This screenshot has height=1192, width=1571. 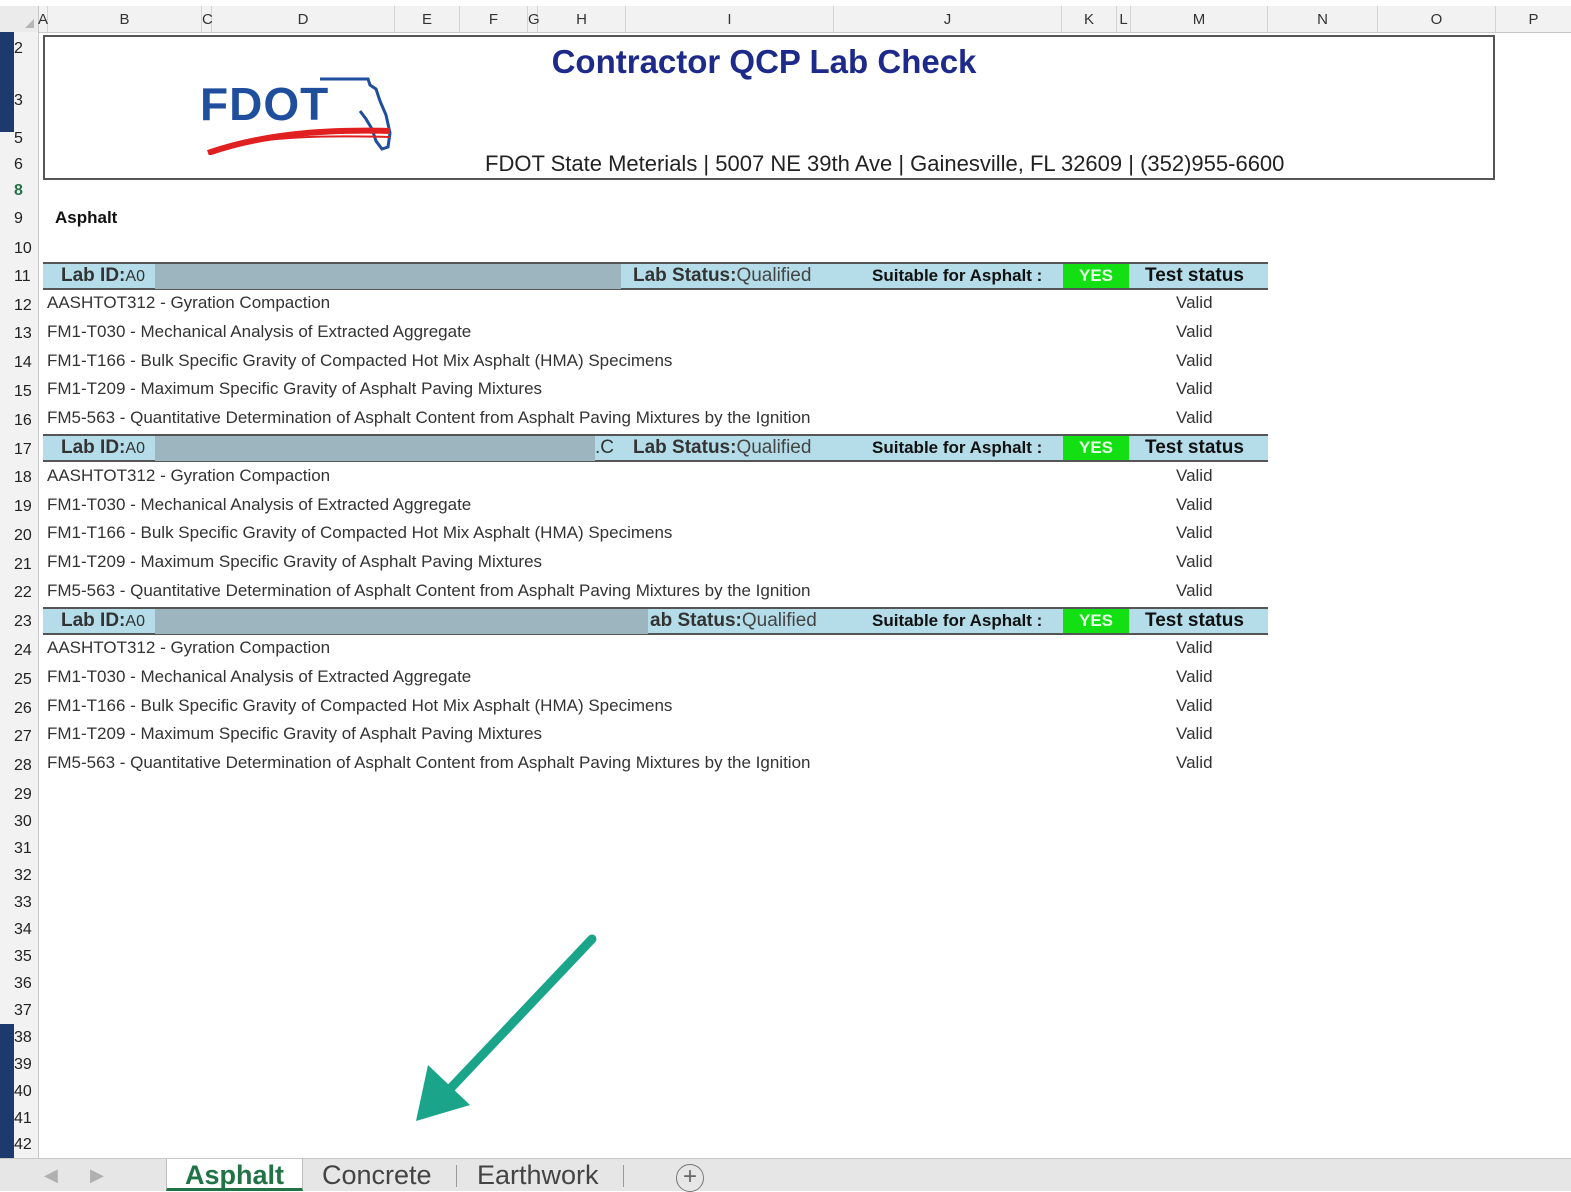 What do you see at coordinates (1323, 19) in the screenshot?
I see `column-header-n: N` at bounding box center [1323, 19].